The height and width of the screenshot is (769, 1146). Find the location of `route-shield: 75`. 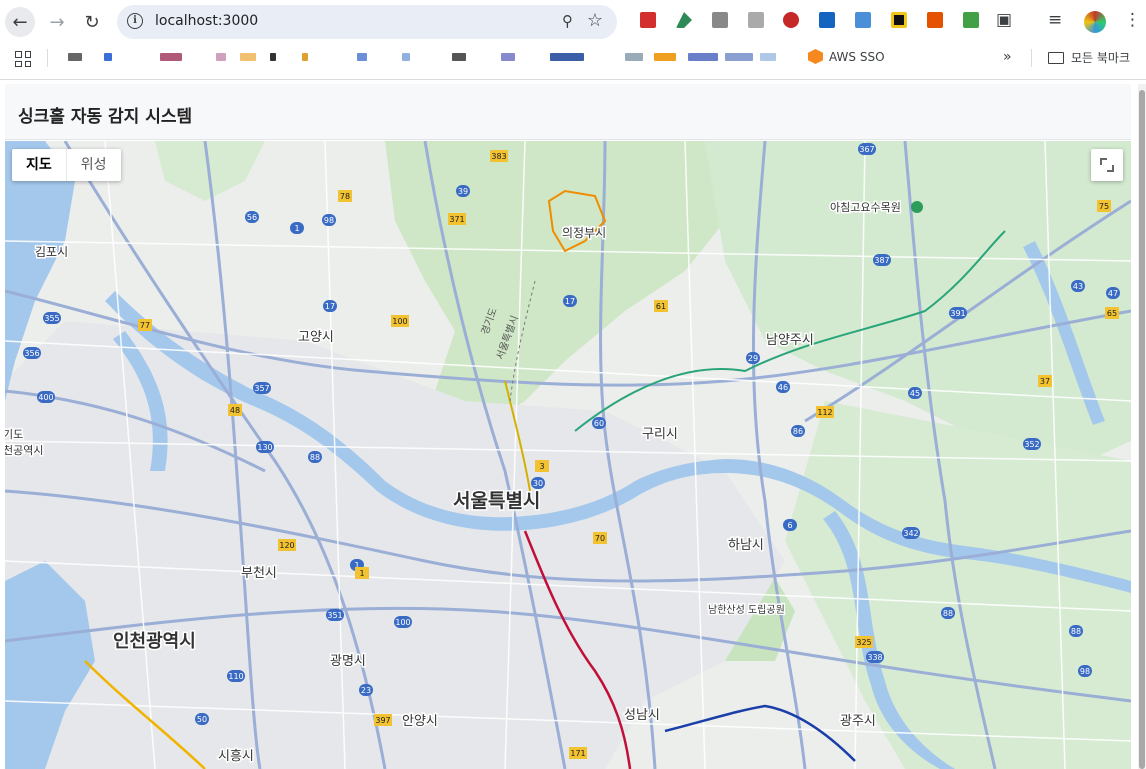

route-shield: 75 is located at coordinates (1104, 206).